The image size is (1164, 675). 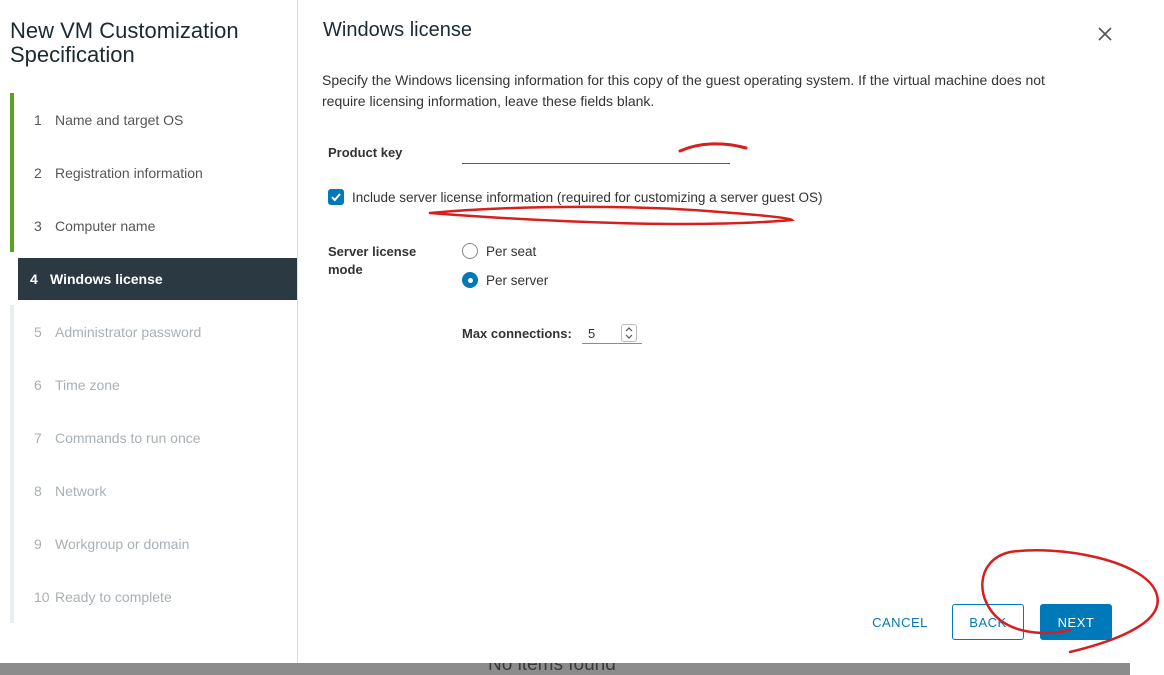 I want to click on wizard-title: New VM Customization Specification, so click(x=124, y=42).